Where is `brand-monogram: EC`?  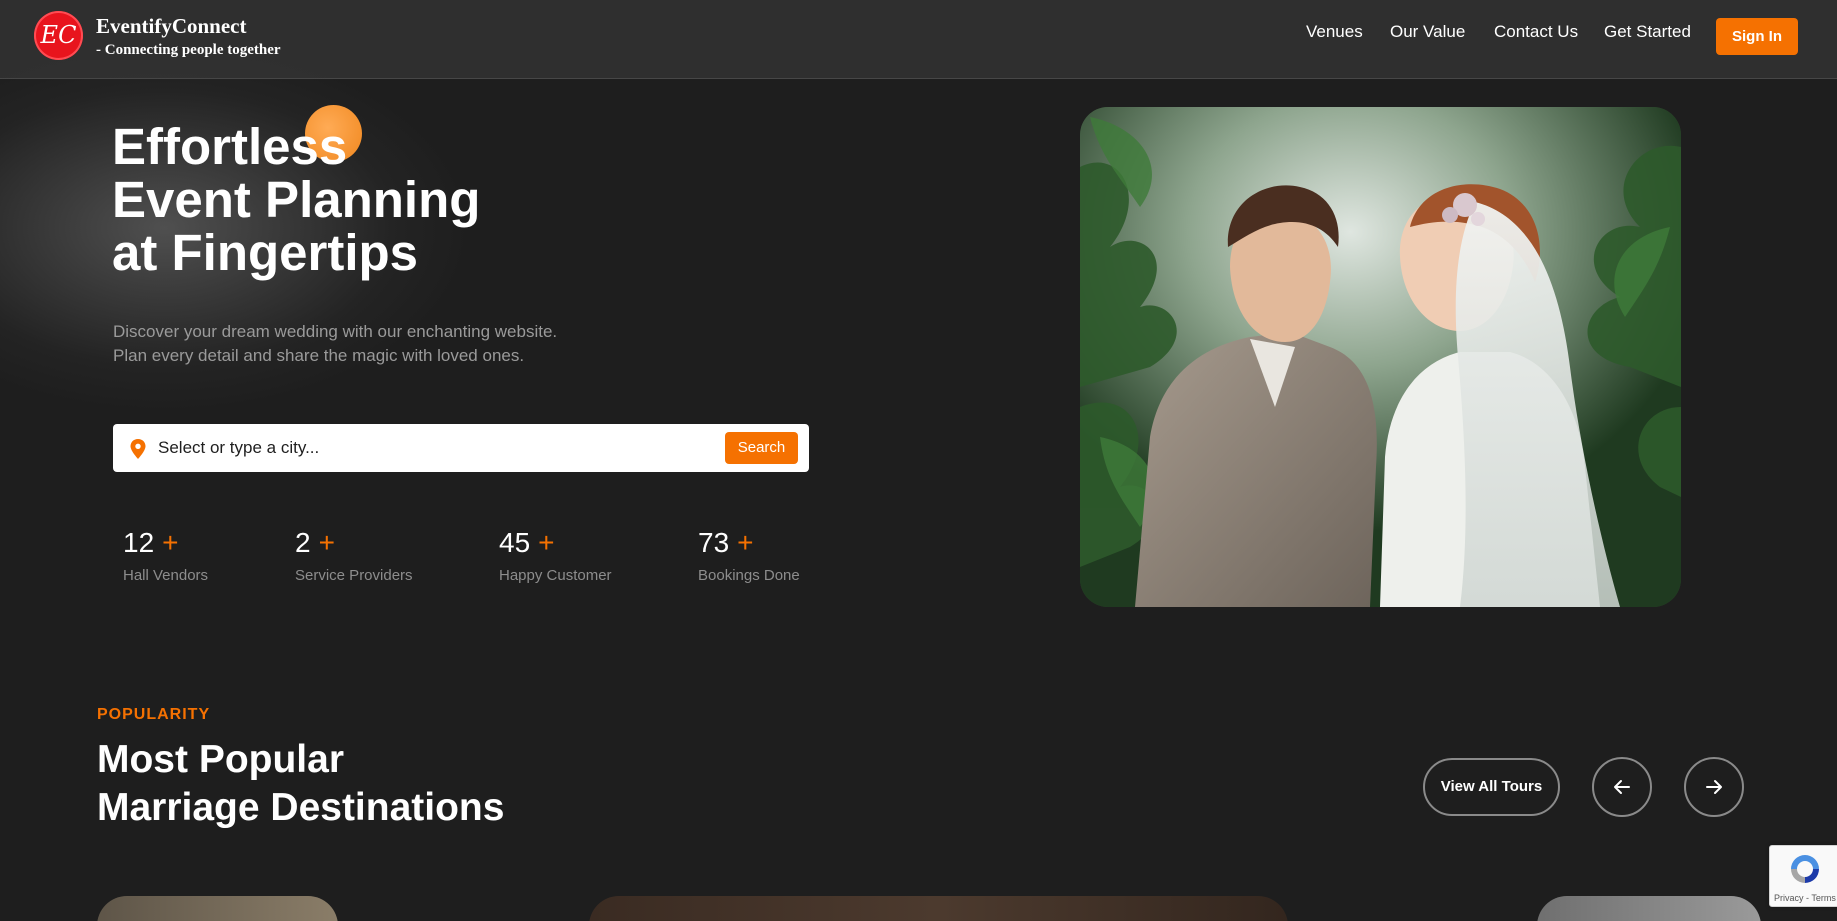
brand-monogram: EC is located at coordinates (58, 35).